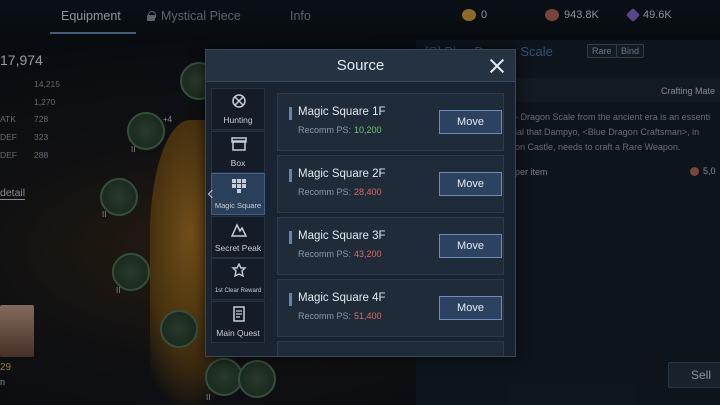 This screenshot has height=405, width=720. I want to click on secret-peak-icon, so click(239, 230).